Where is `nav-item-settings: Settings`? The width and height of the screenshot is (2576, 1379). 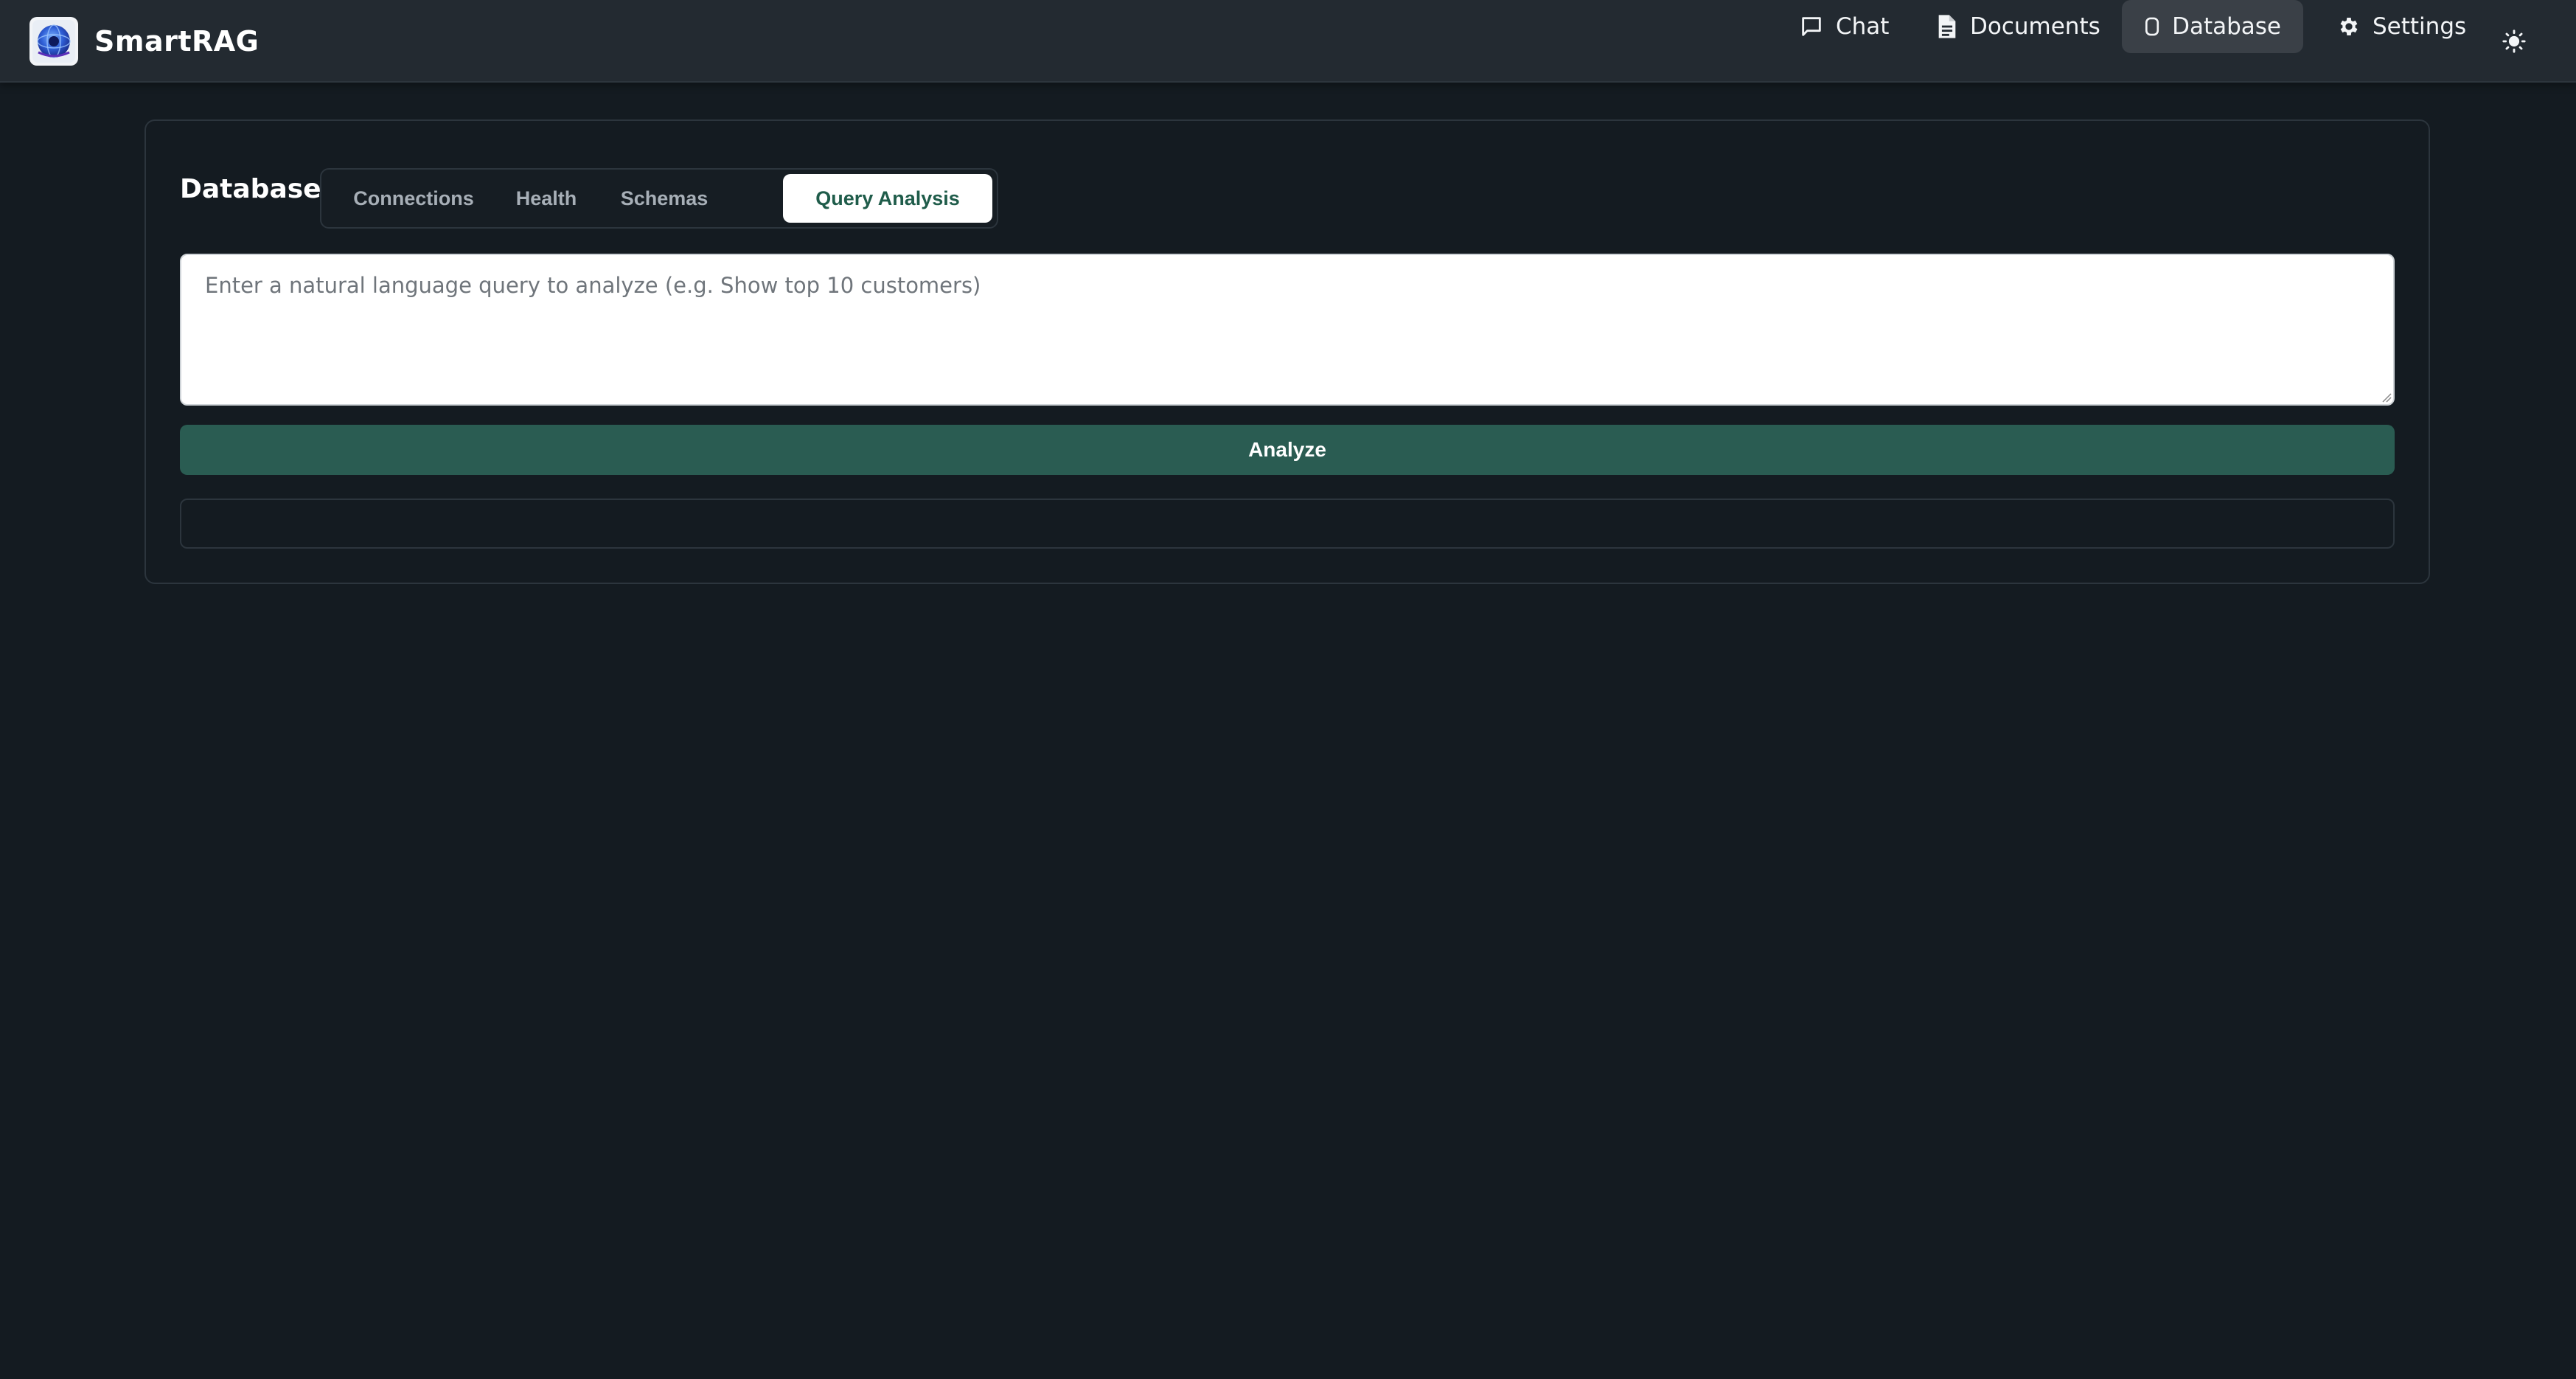 nav-item-settings: Settings is located at coordinates (2402, 26).